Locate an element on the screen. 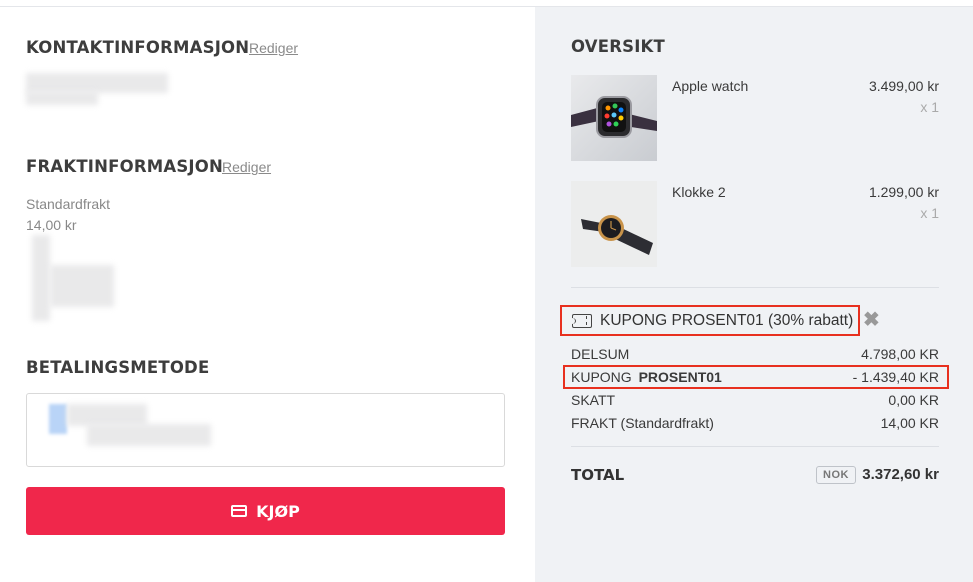  coupon-discount-label: KUPONG PROSENT01 is located at coordinates (646, 377).